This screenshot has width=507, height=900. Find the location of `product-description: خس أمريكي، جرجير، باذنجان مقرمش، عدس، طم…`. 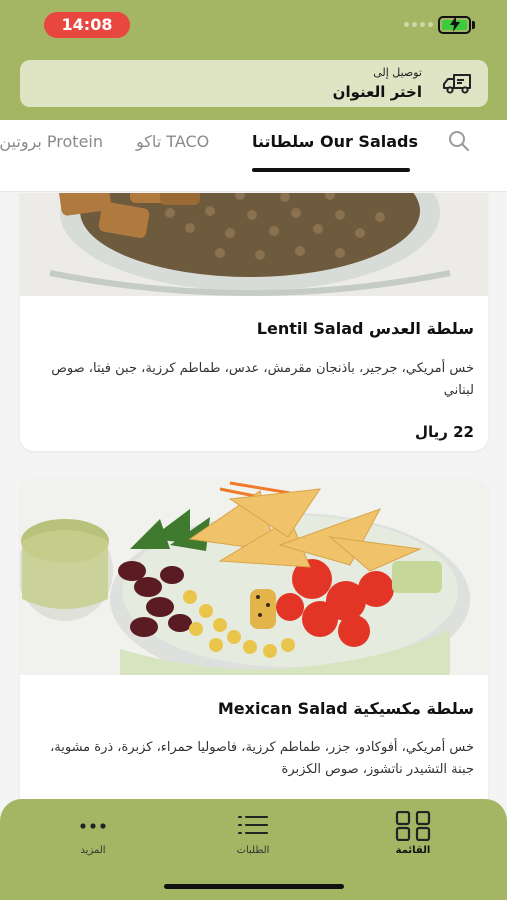

product-description: خس أمريكي، جرجير، باذنجان مقرمش، عدس، طم… is located at coordinates (262, 379).